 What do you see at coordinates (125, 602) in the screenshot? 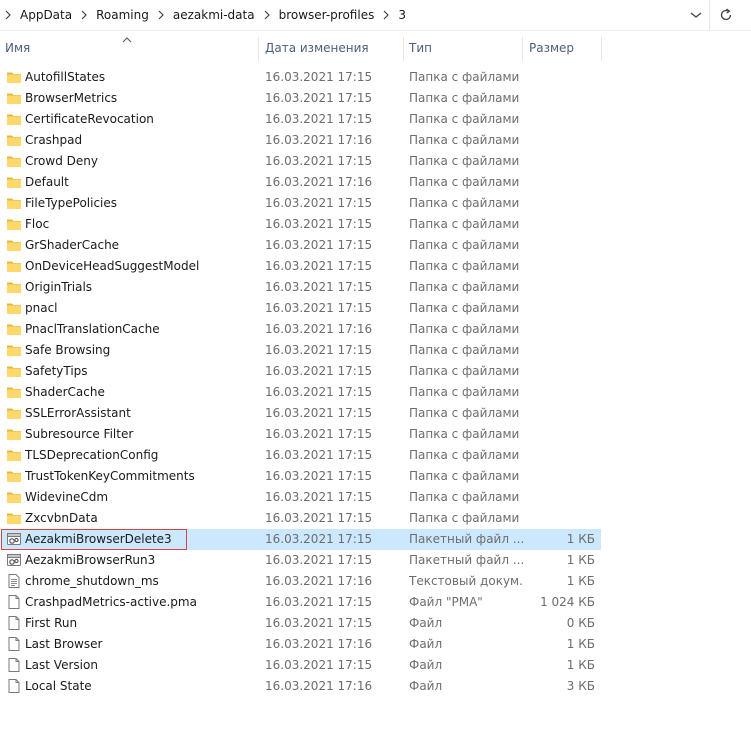
I see `file-name: CrashpadMetrics-active.pma` at bounding box center [125, 602].